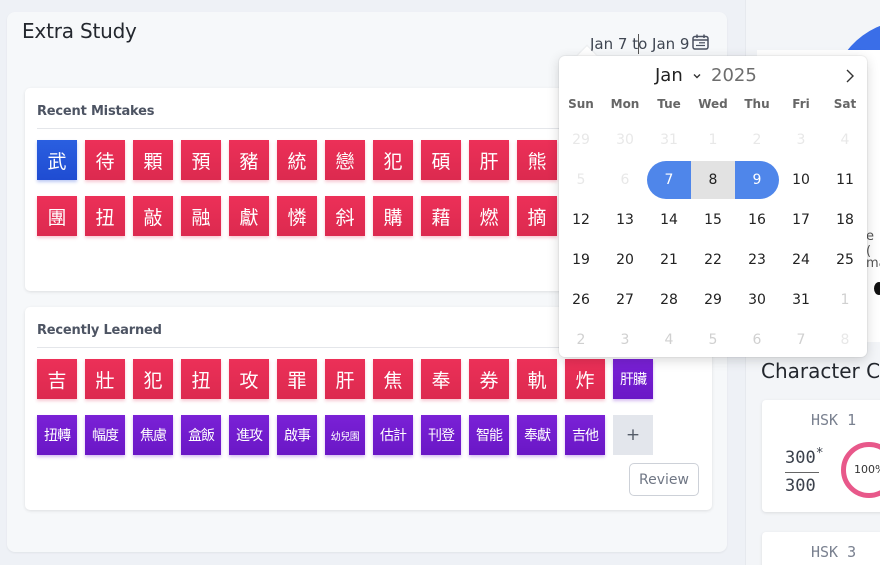  What do you see at coordinates (201, 216) in the screenshot?
I see `character-tile: 融` at bounding box center [201, 216].